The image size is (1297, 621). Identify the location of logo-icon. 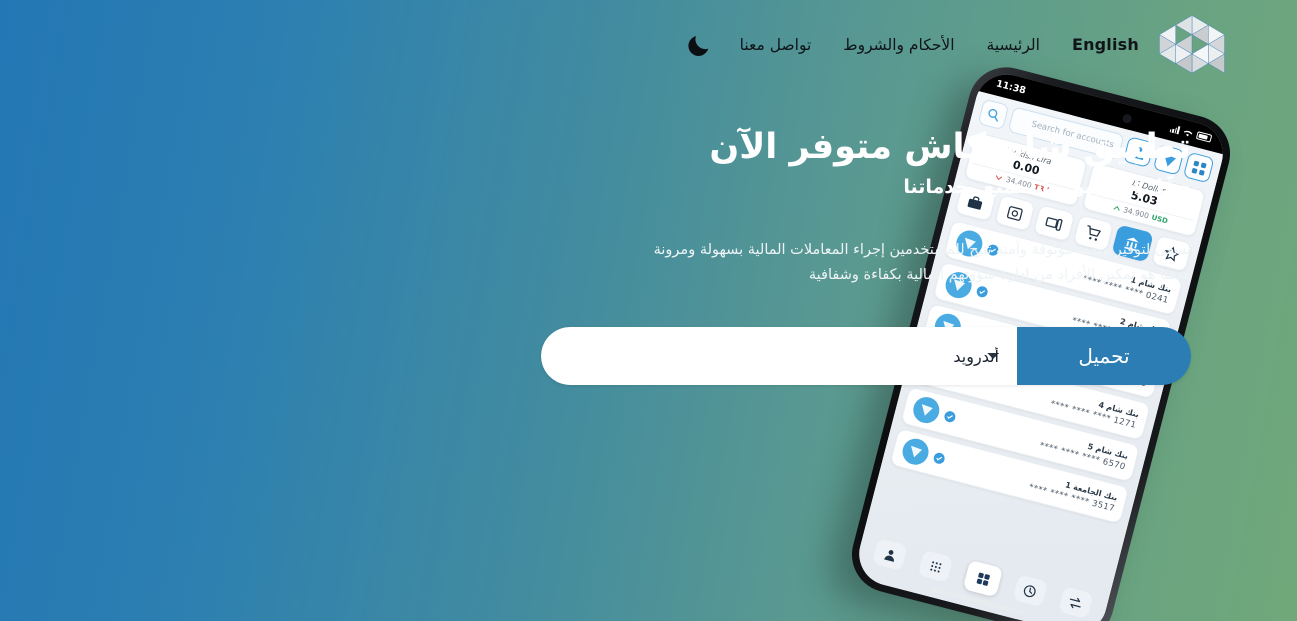
(1192, 44).